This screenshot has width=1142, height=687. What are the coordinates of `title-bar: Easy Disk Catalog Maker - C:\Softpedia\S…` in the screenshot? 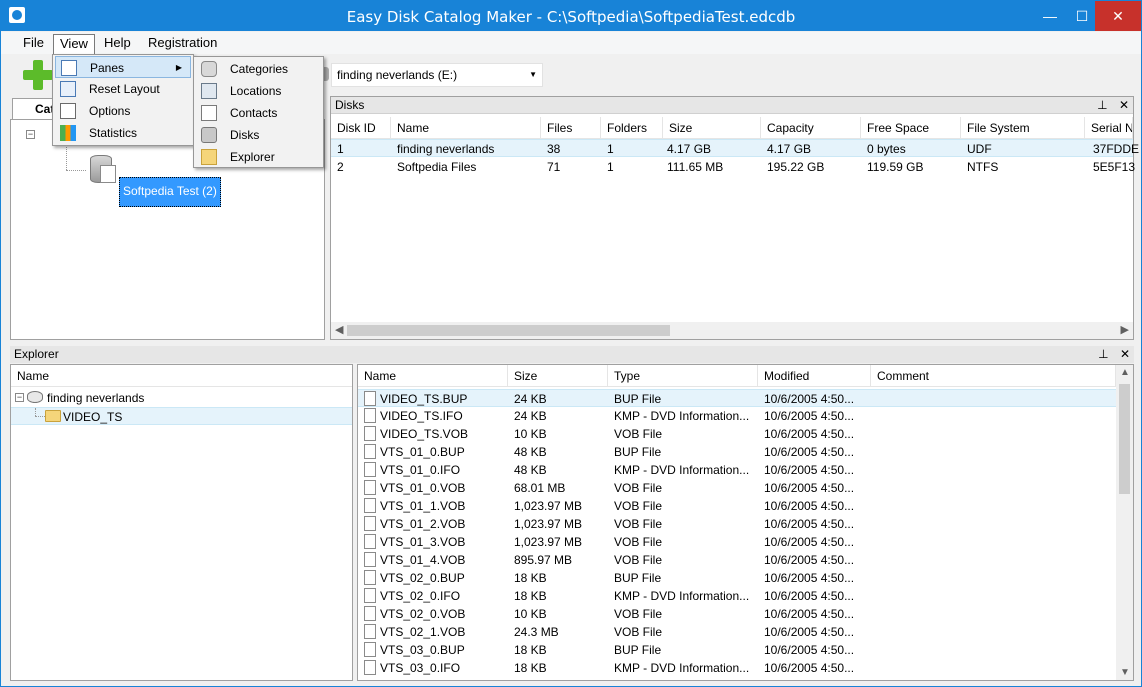 It's located at (571, 16).